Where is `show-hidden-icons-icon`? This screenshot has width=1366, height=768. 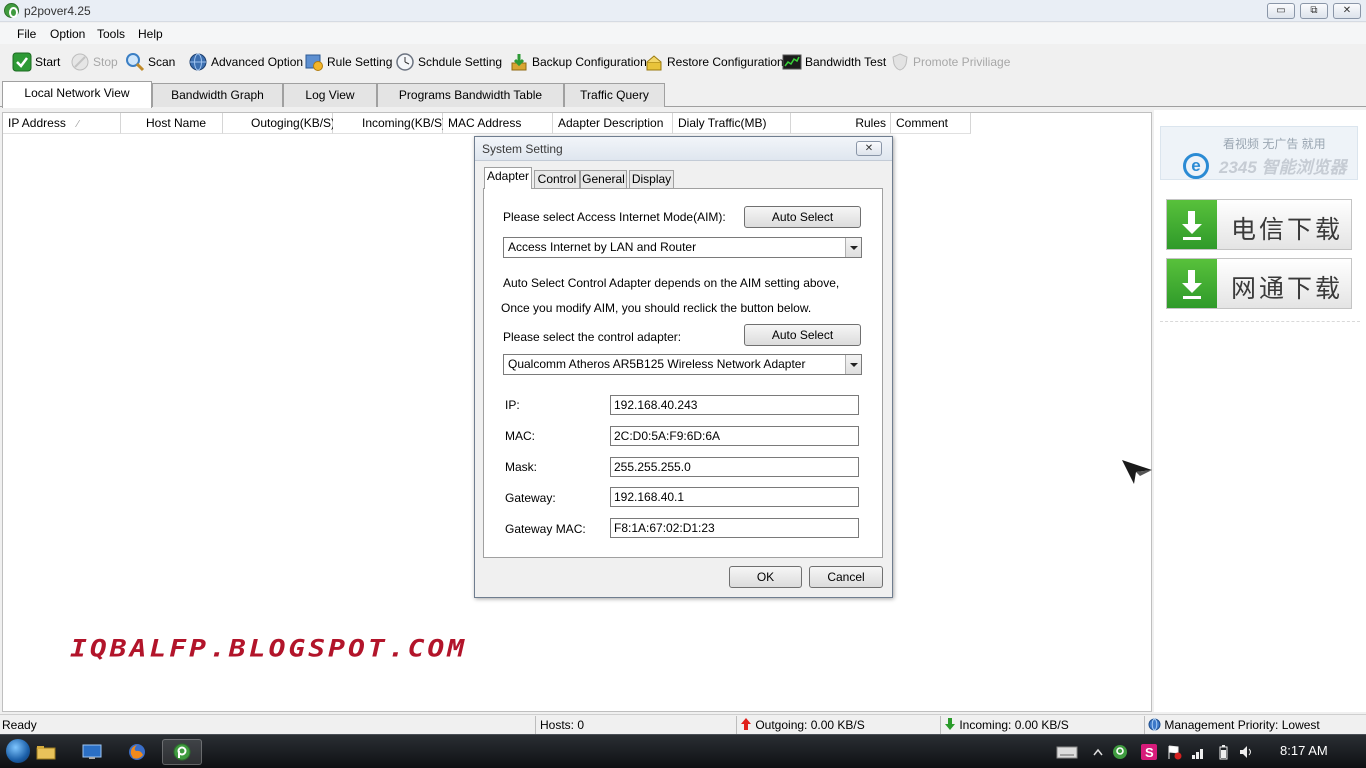 show-hidden-icons-icon is located at coordinates (1098, 752).